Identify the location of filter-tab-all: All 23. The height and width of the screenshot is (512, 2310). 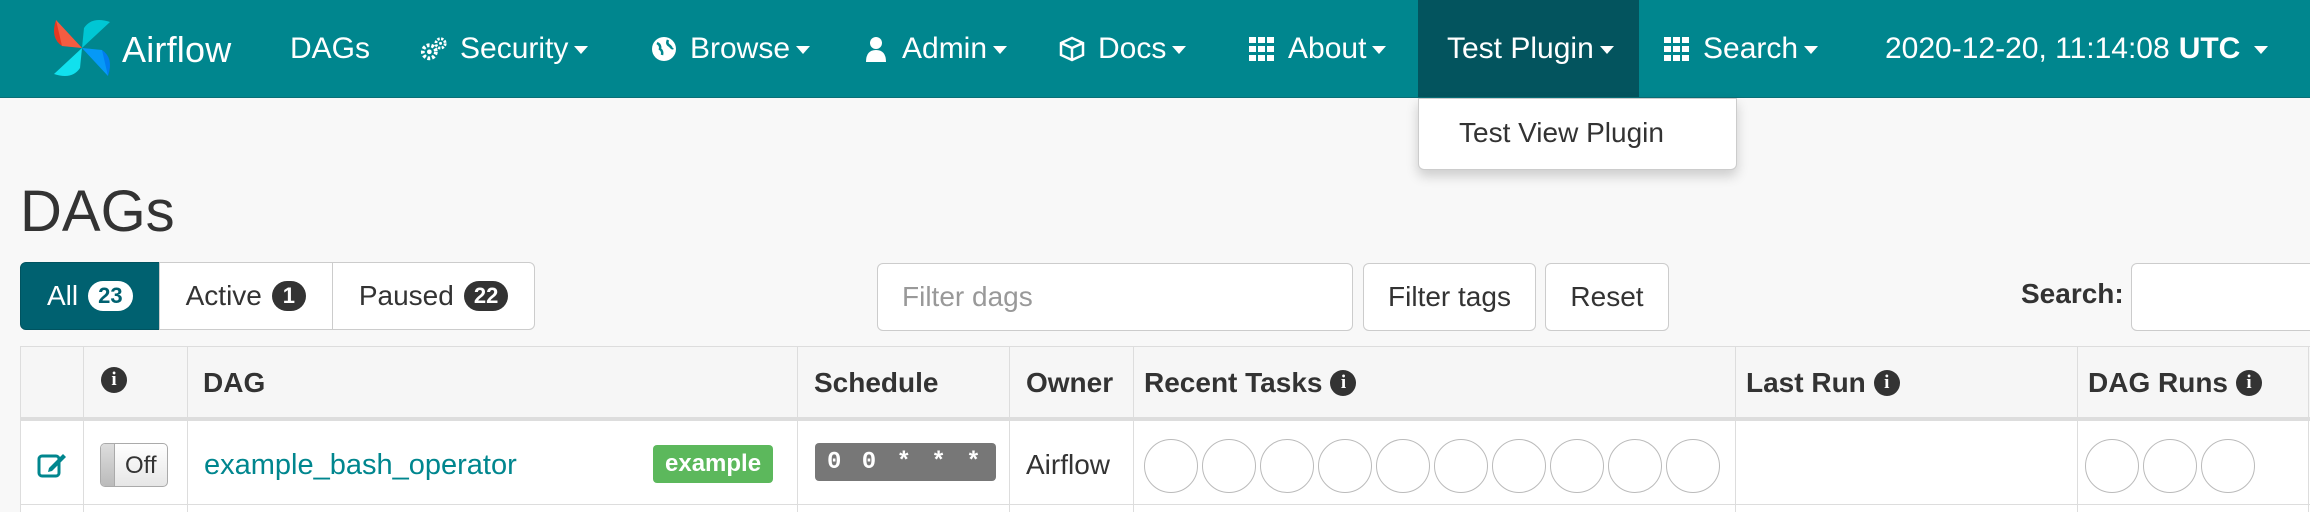
(90, 296).